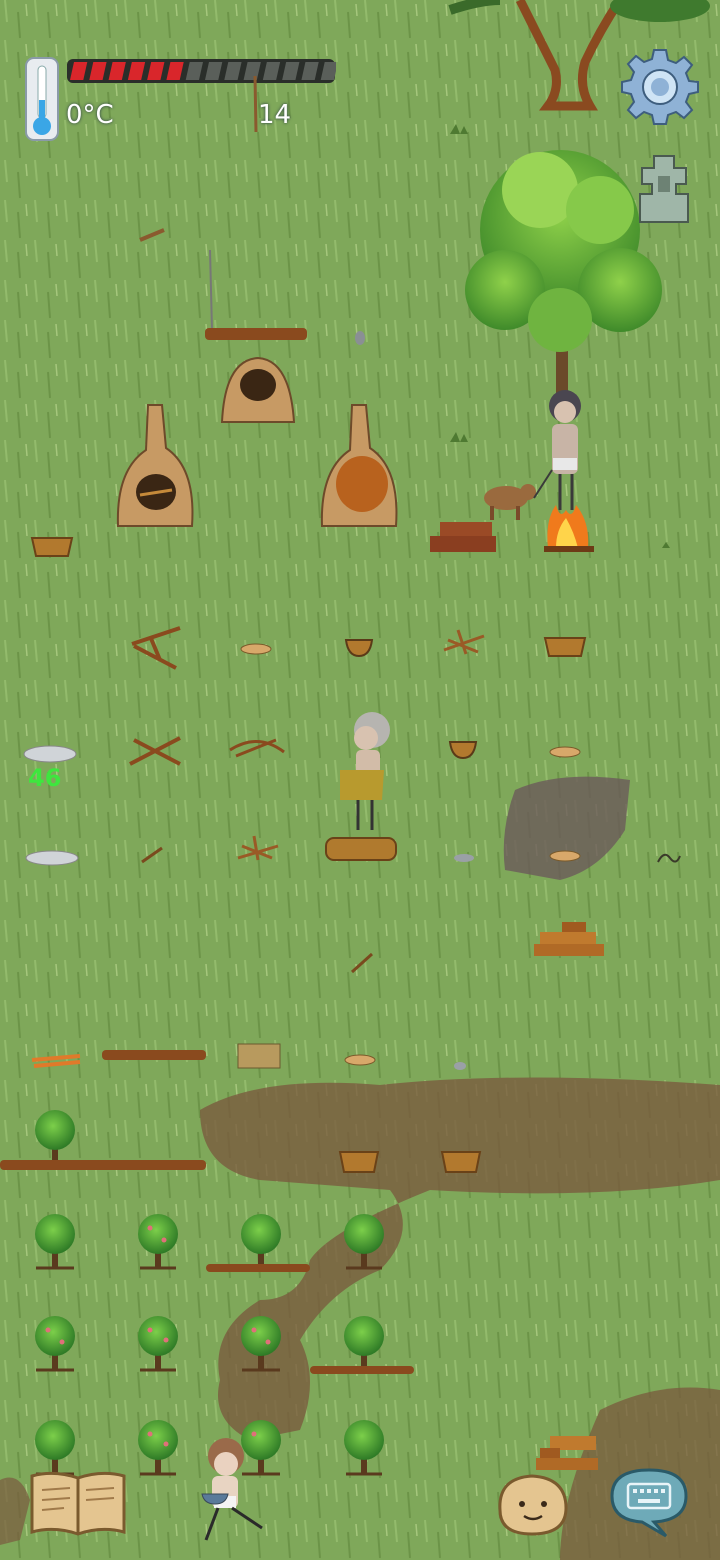  What do you see at coordinates (360, 338) in the screenshot?
I see `sharp-stone` at bounding box center [360, 338].